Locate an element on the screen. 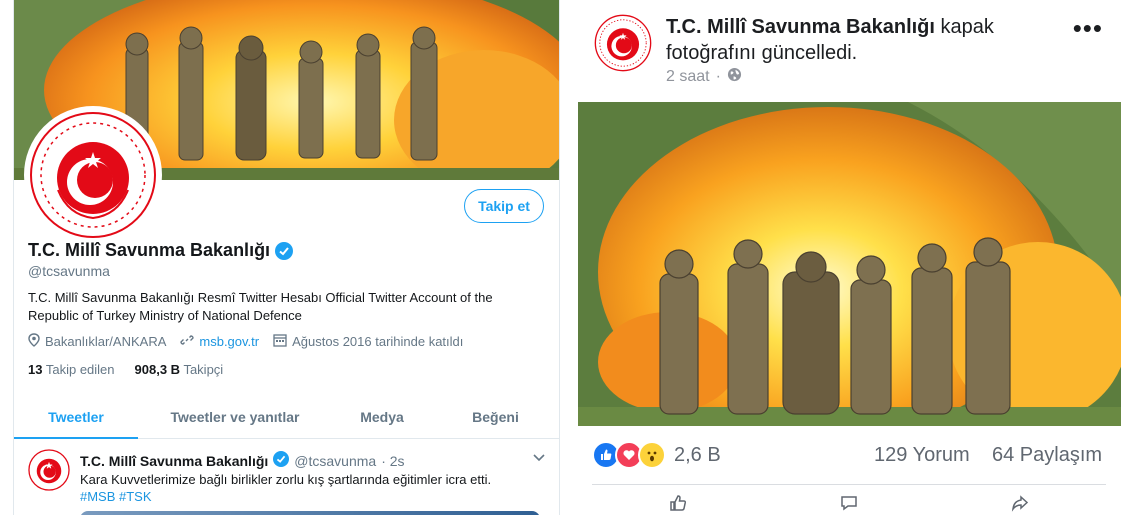 Image resolution: width=1124 pixels, height=515 pixels. comment-action-icon is located at coordinates (849, 504).